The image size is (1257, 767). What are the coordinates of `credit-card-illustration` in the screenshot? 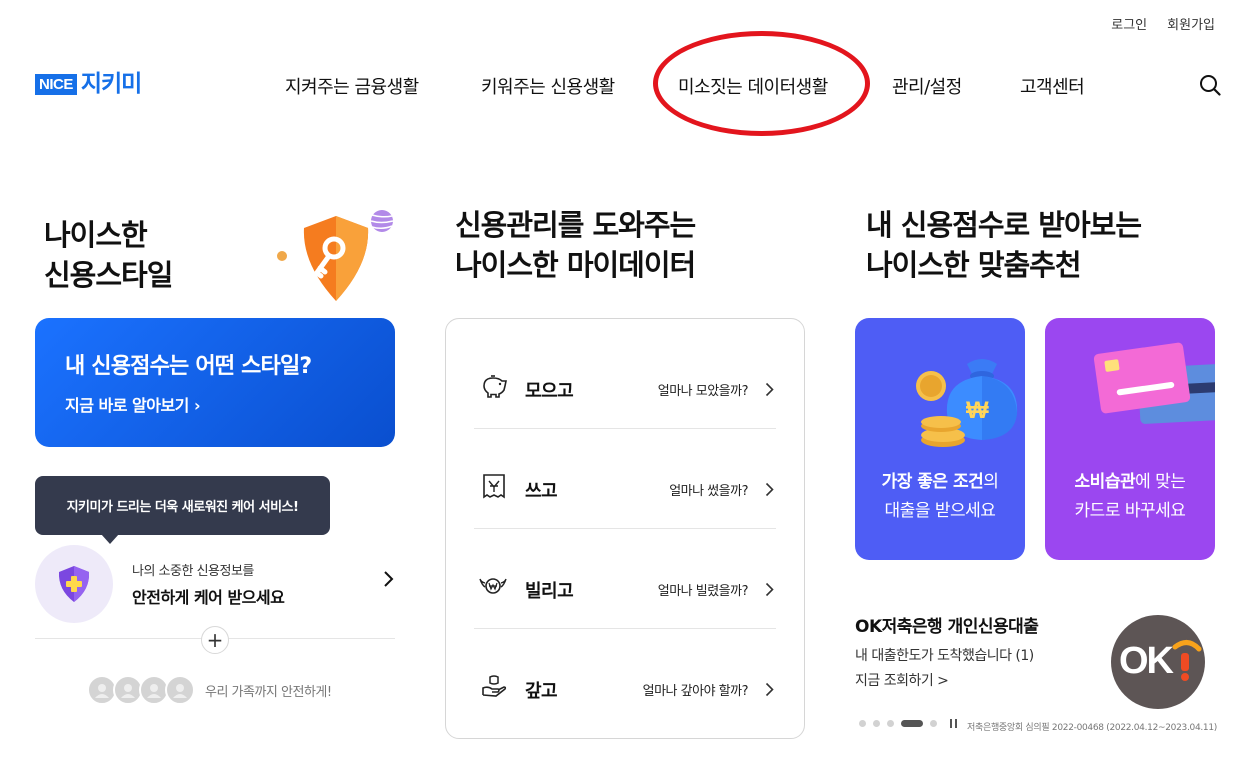 It's located at (1154, 383).